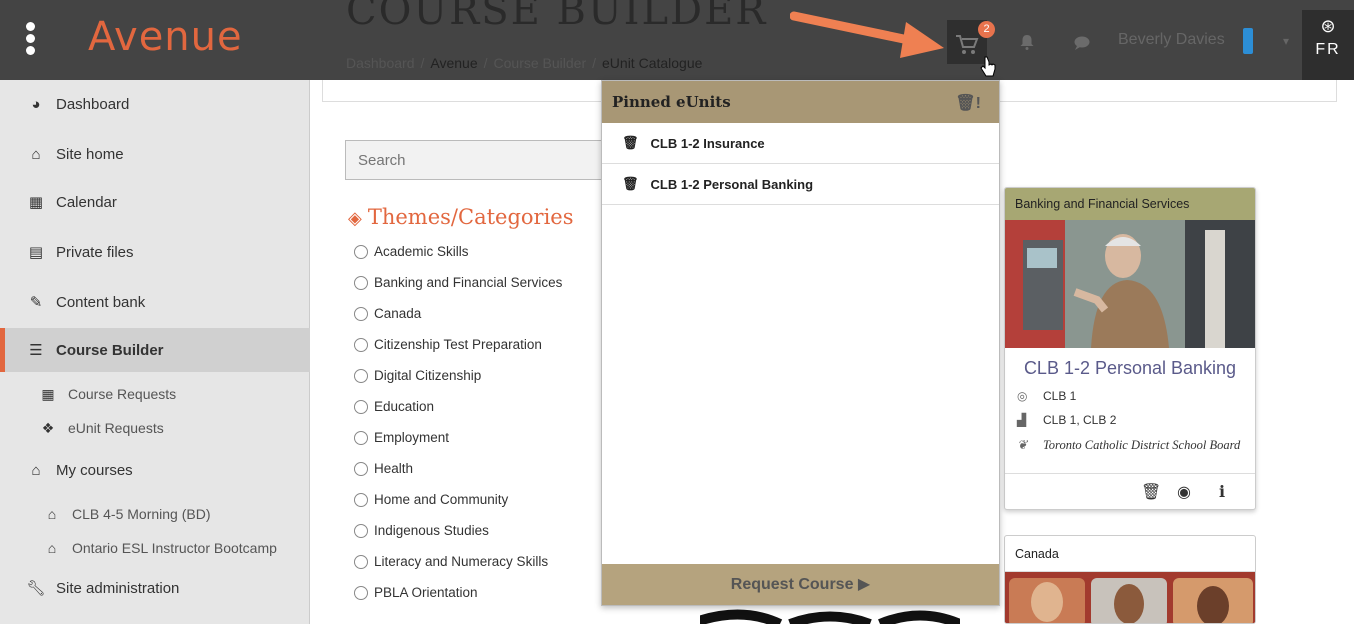  What do you see at coordinates (155, 252) in the screenshot?
I see `sidebar-item-private-files: ▤ Private files` at bounding box center [155, 252].